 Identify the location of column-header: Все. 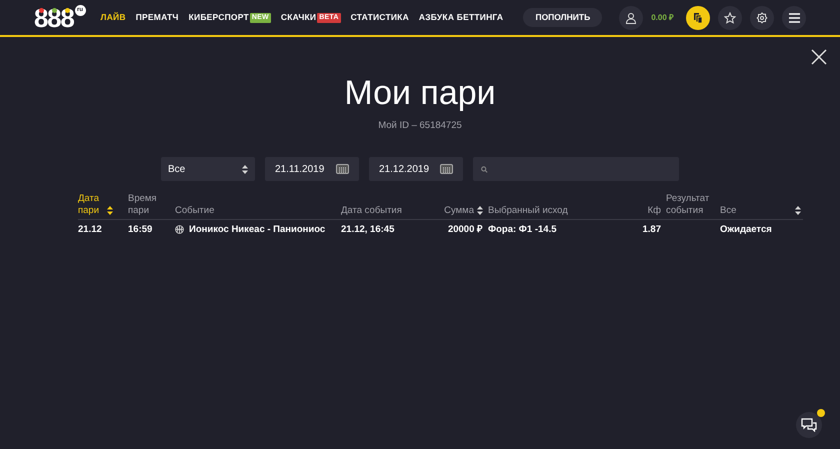
(728, 211).